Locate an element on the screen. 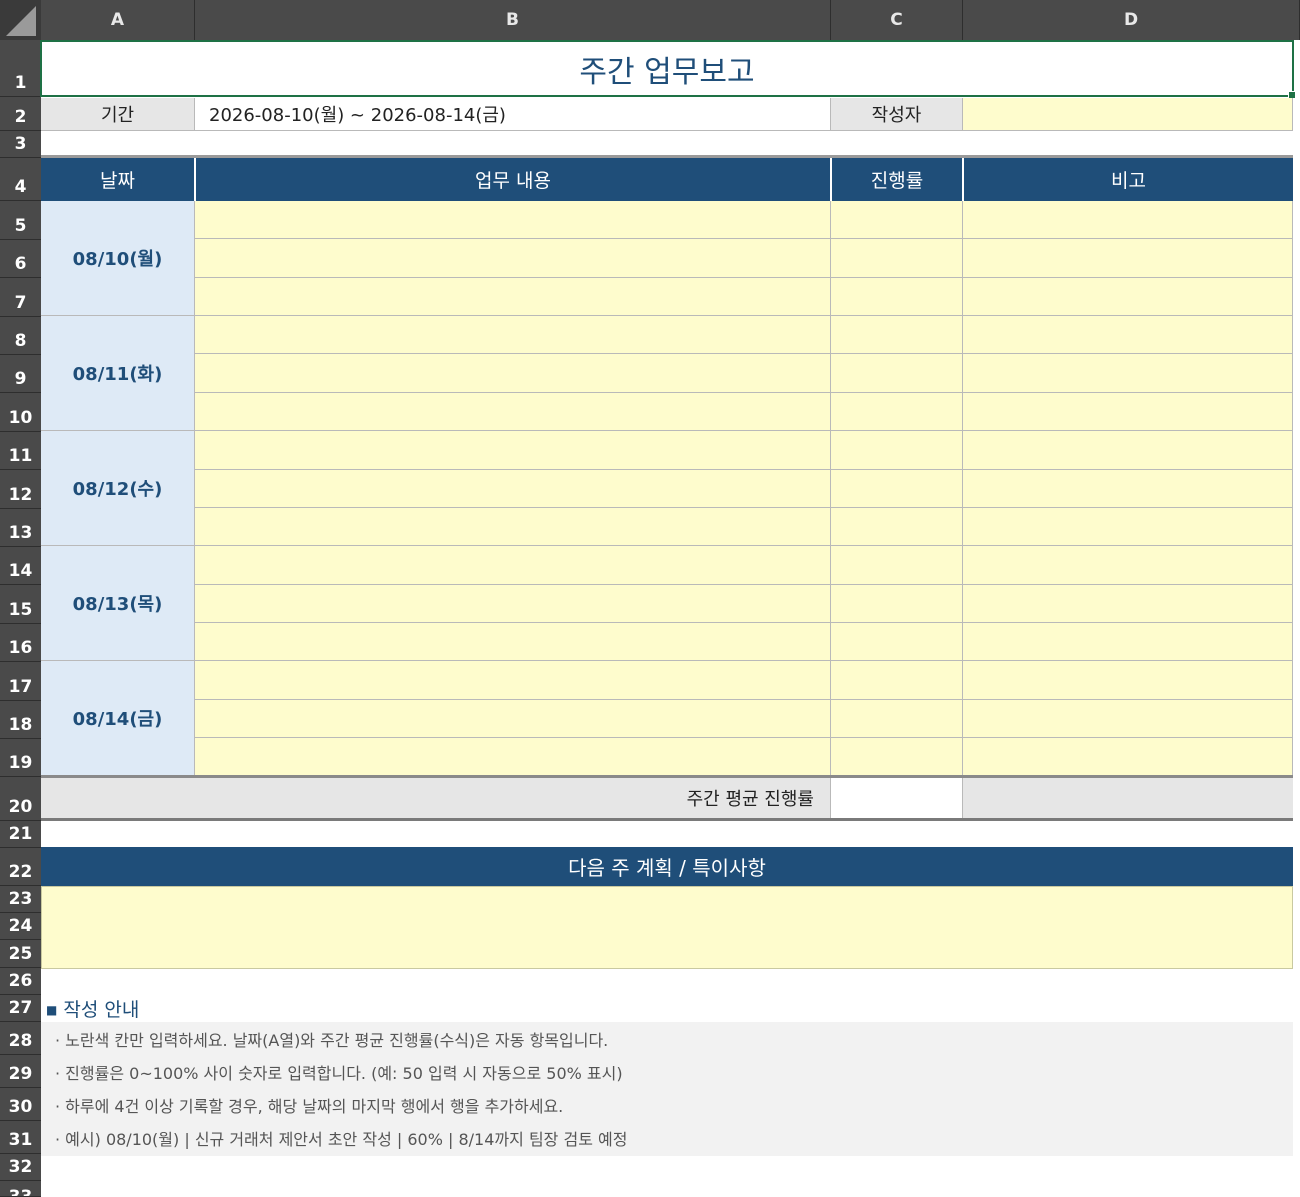  row-header: 8 is located at coordinates (20, 336).